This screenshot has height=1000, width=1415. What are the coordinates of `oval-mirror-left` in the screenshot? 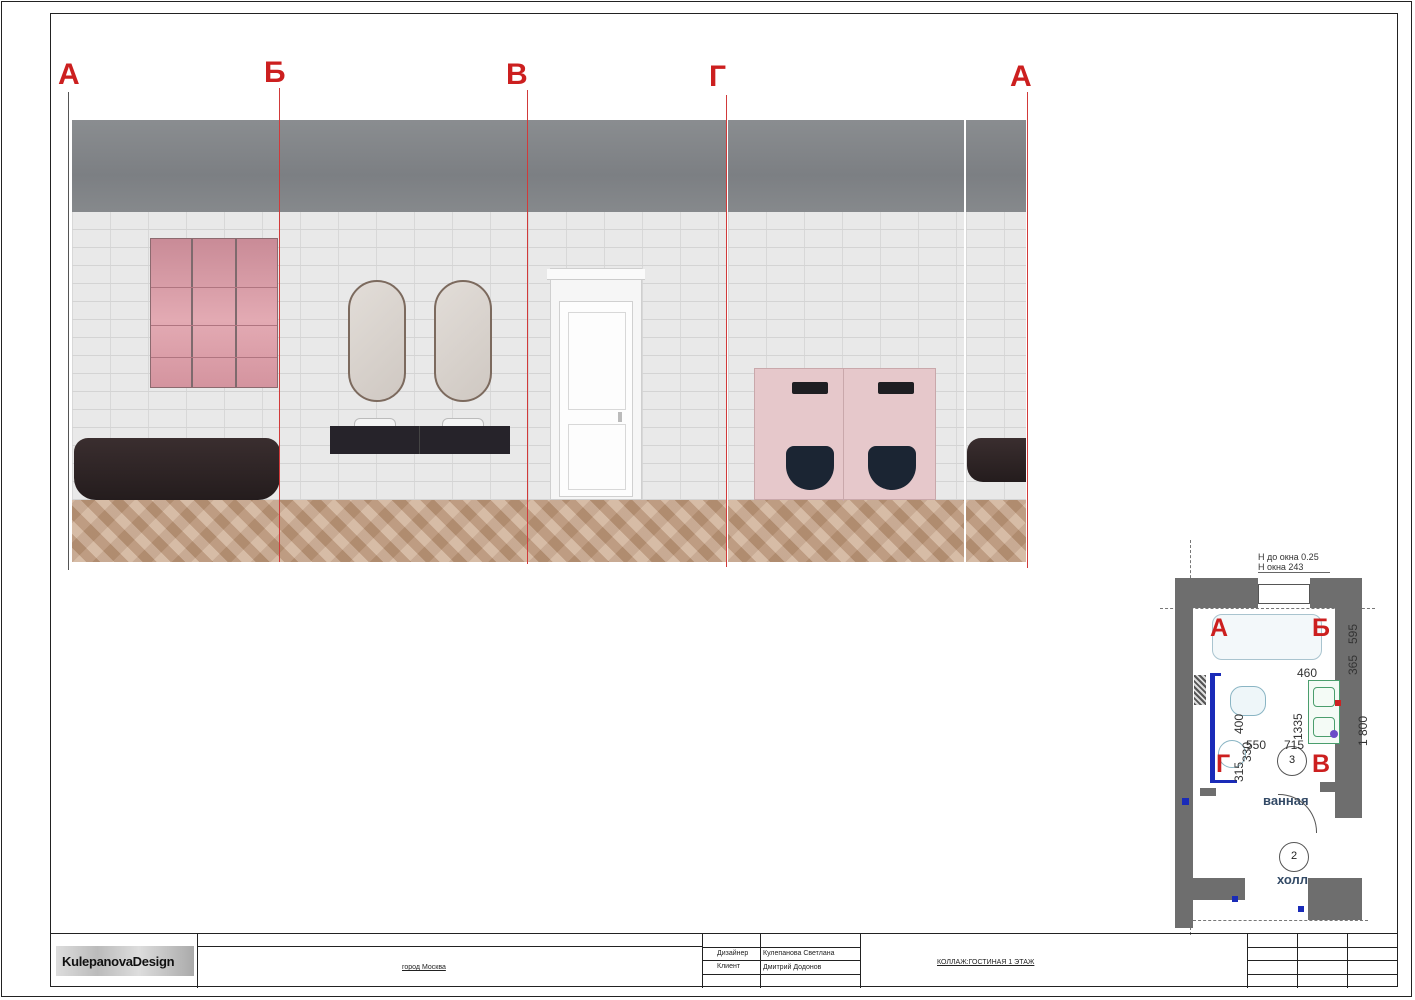 It's located at (377, 341).